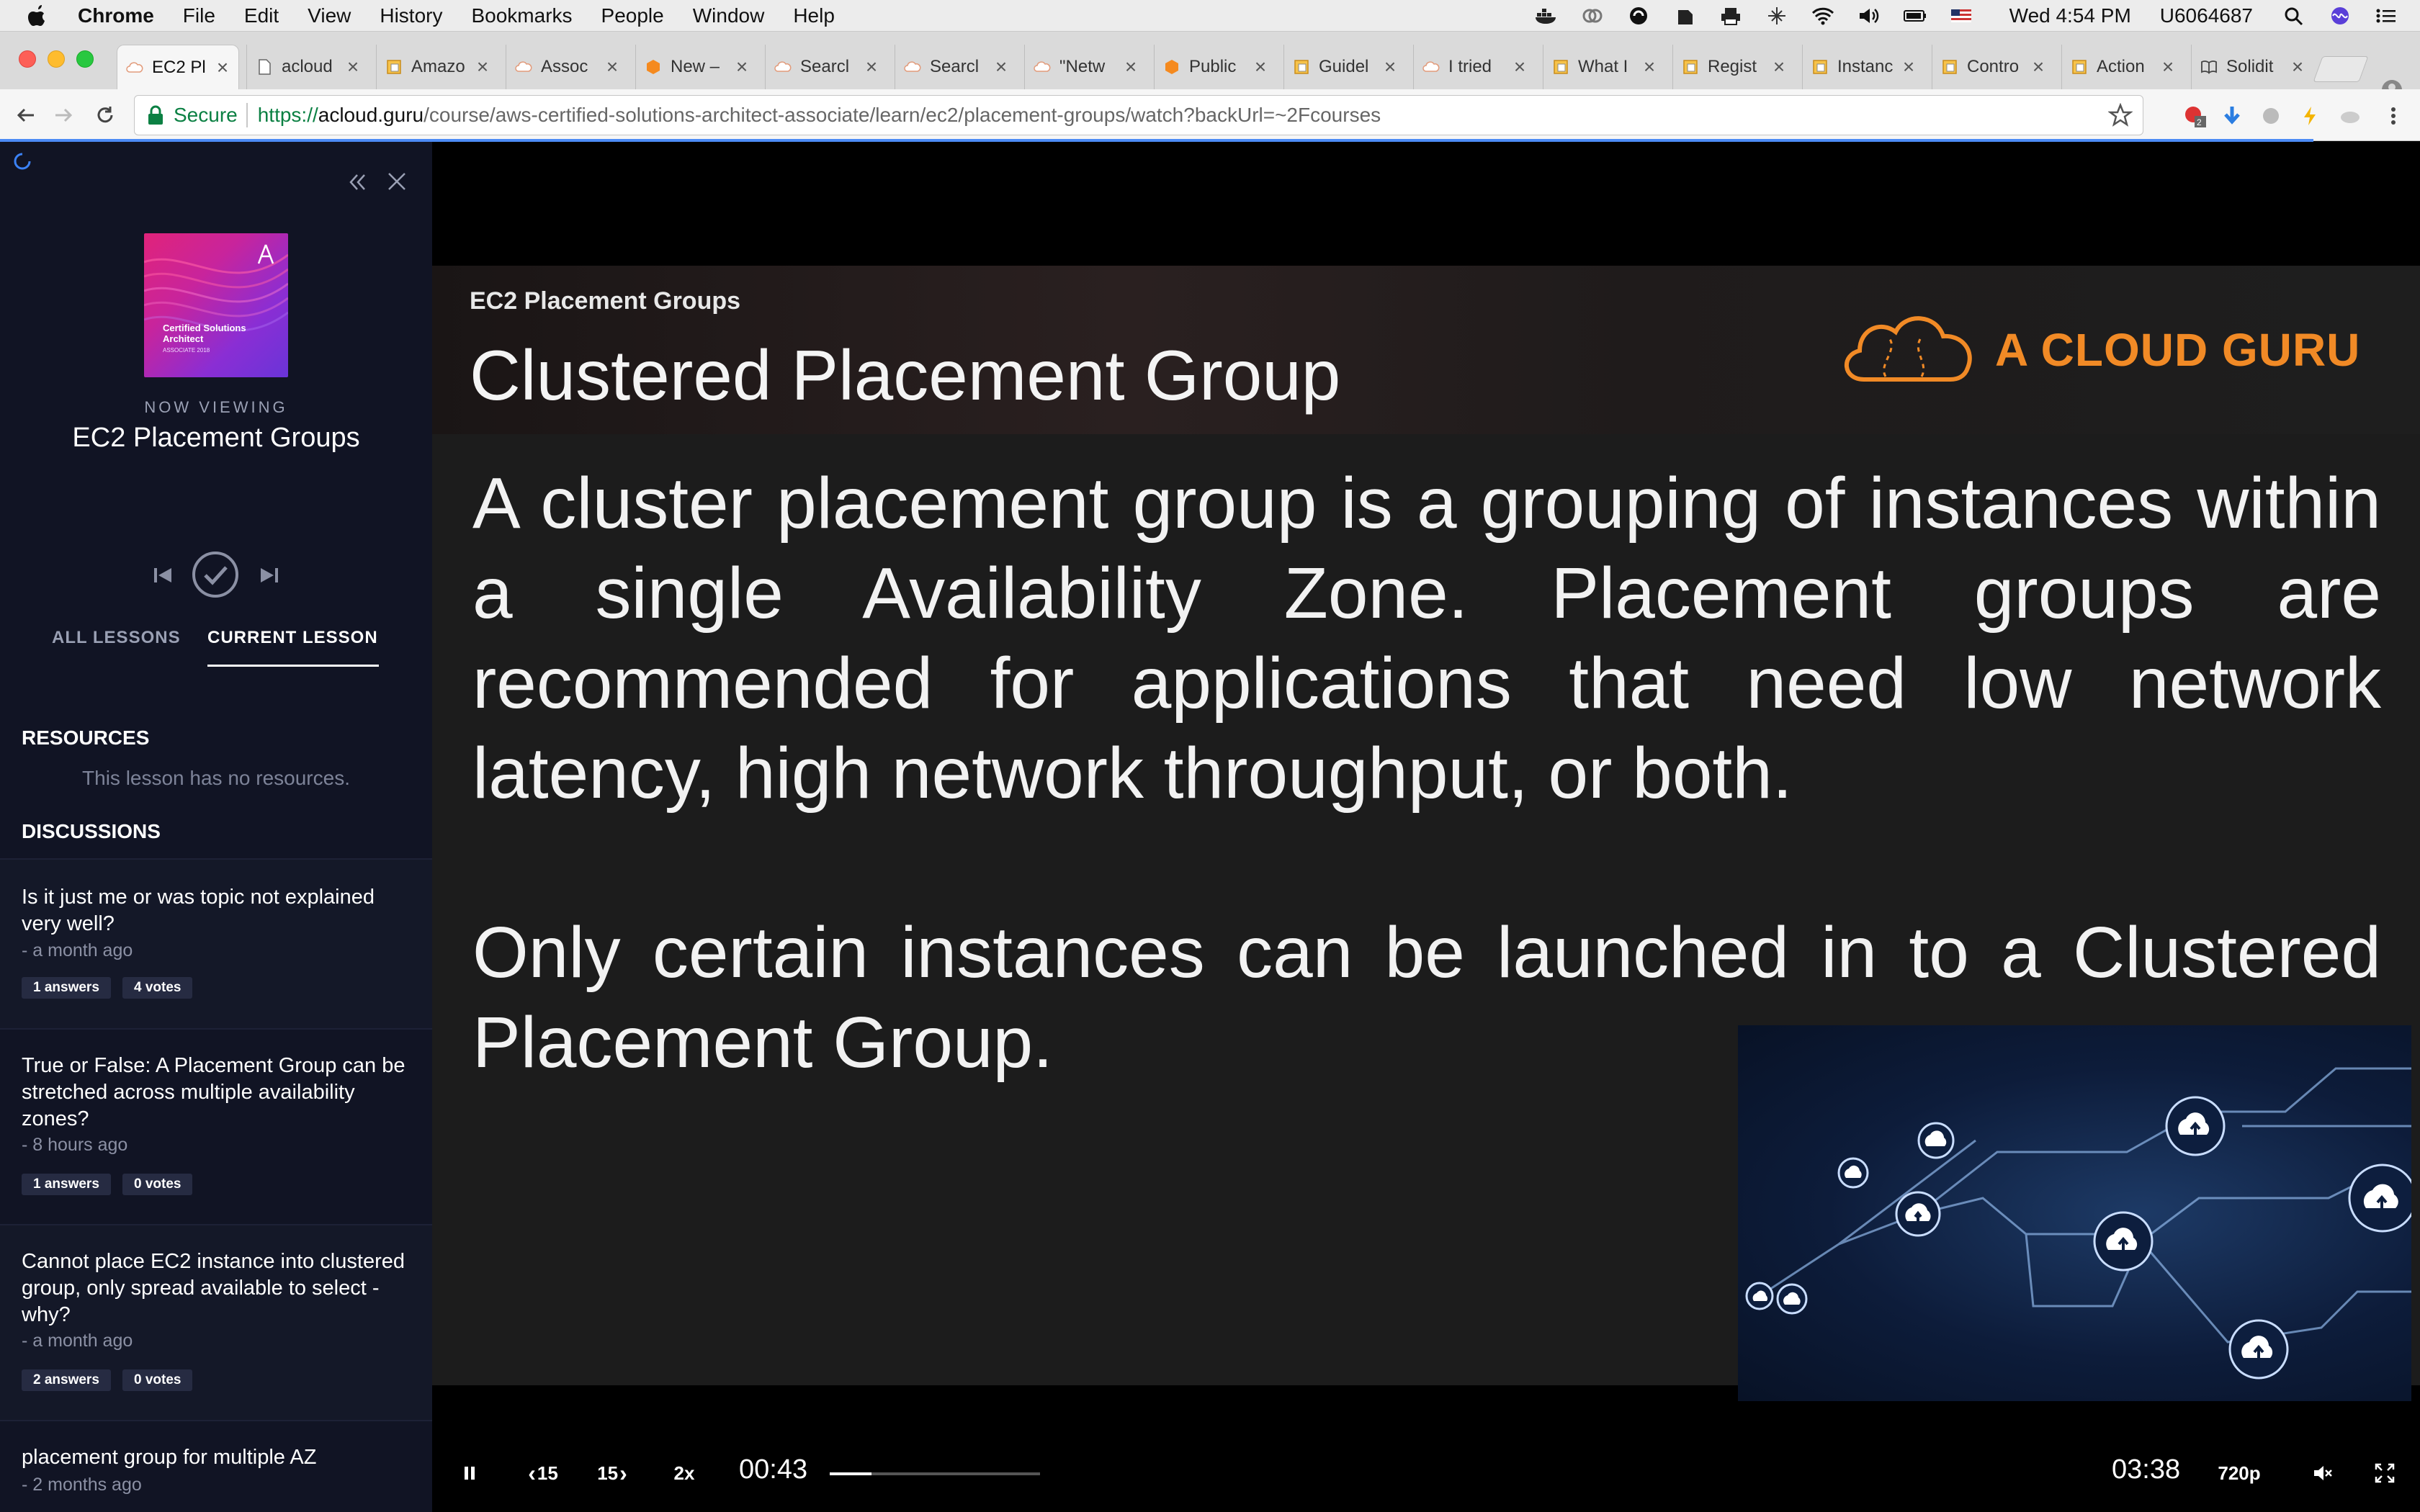 This screenshot has height=1512, width=2420. I want to click on browser-tab: Regist ×, so click(1734, 67).